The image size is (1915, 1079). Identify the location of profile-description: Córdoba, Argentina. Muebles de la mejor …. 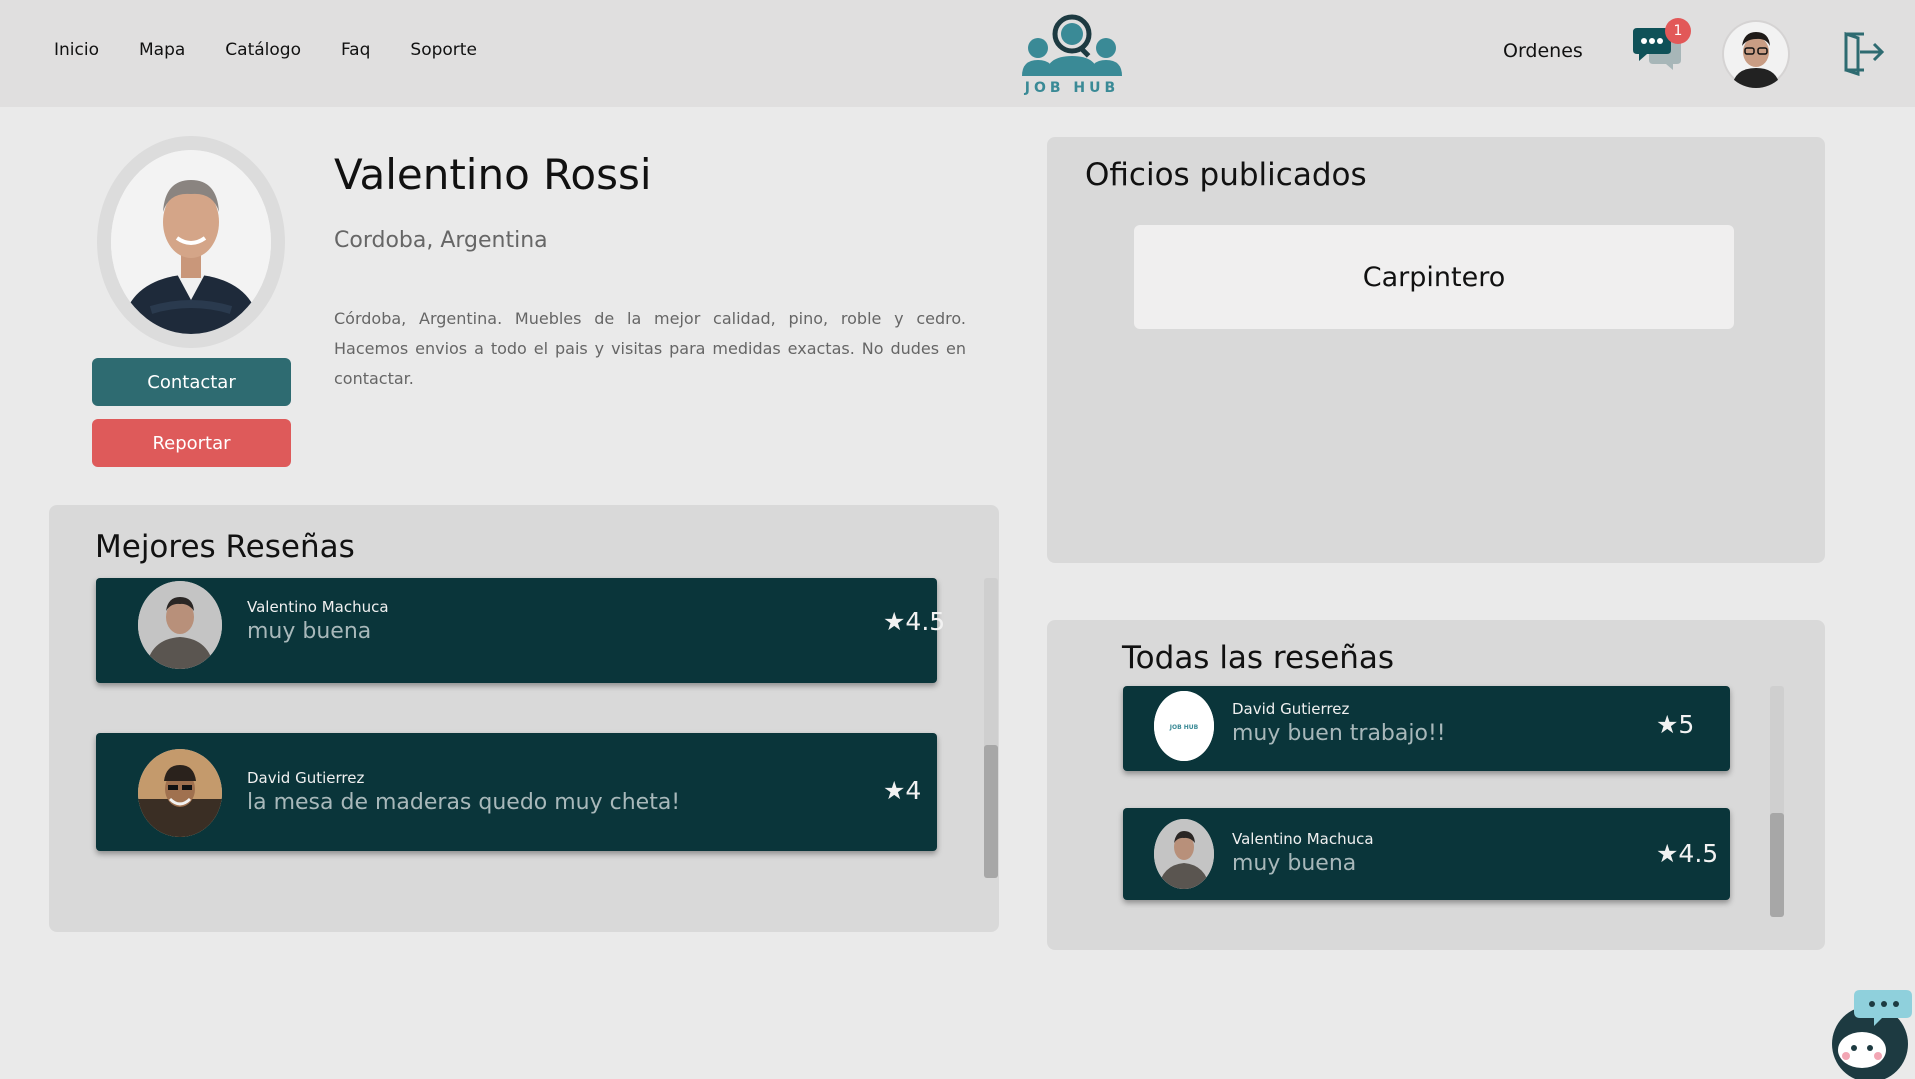
(650, 348).